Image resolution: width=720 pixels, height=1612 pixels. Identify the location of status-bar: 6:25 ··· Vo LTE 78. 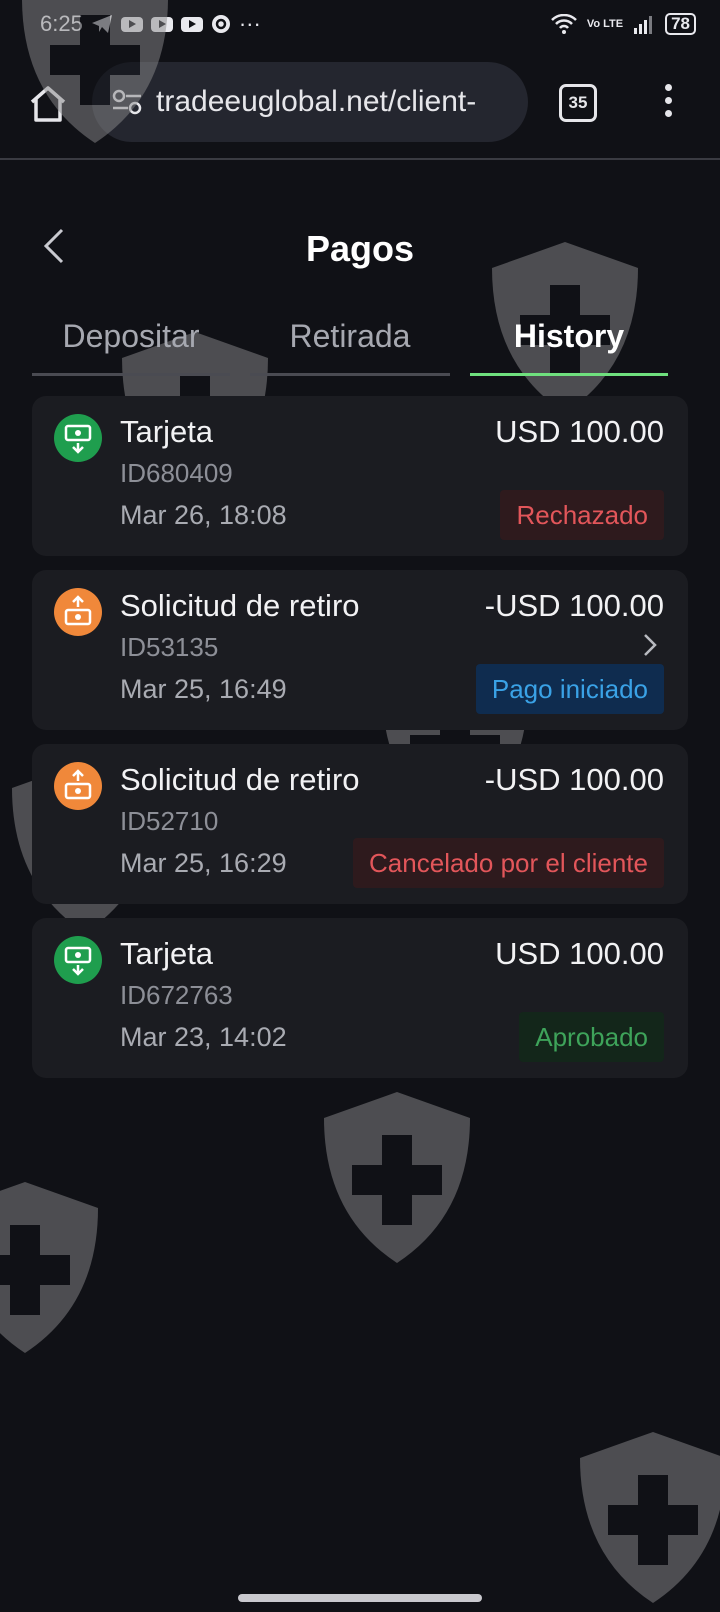
(360, 24).